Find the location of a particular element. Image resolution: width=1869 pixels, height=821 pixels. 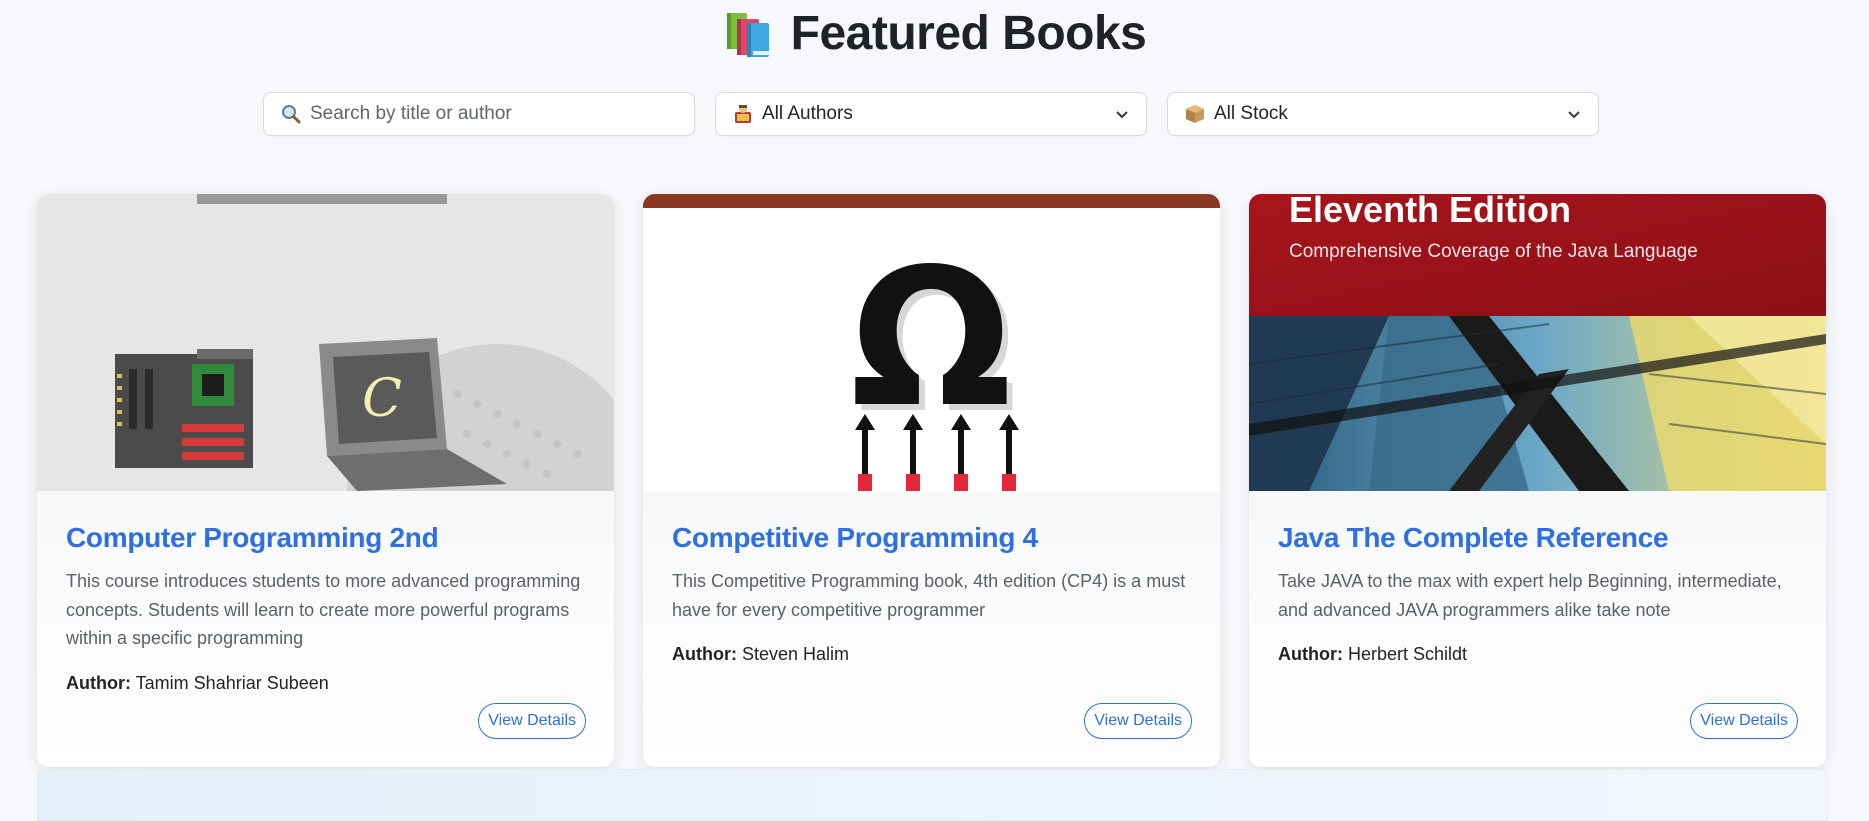

page-header: Featured Books is located at coordinates (934, 33).